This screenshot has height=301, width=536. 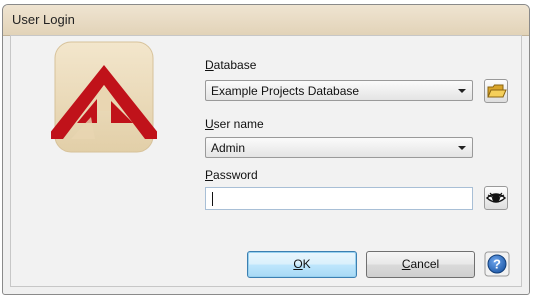 What do you see at coordinates (339, 147) in the screenshot?
I see `username-select: Admin` at bounding box center [339, 147].